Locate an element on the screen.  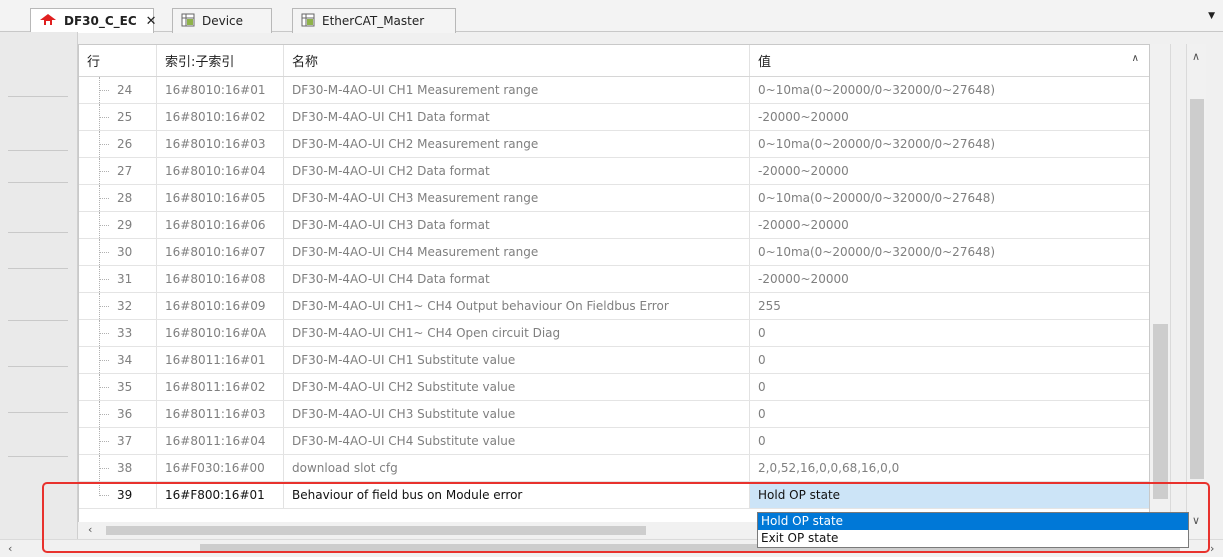
tab-device: Device is located at coordinates (222, 20).